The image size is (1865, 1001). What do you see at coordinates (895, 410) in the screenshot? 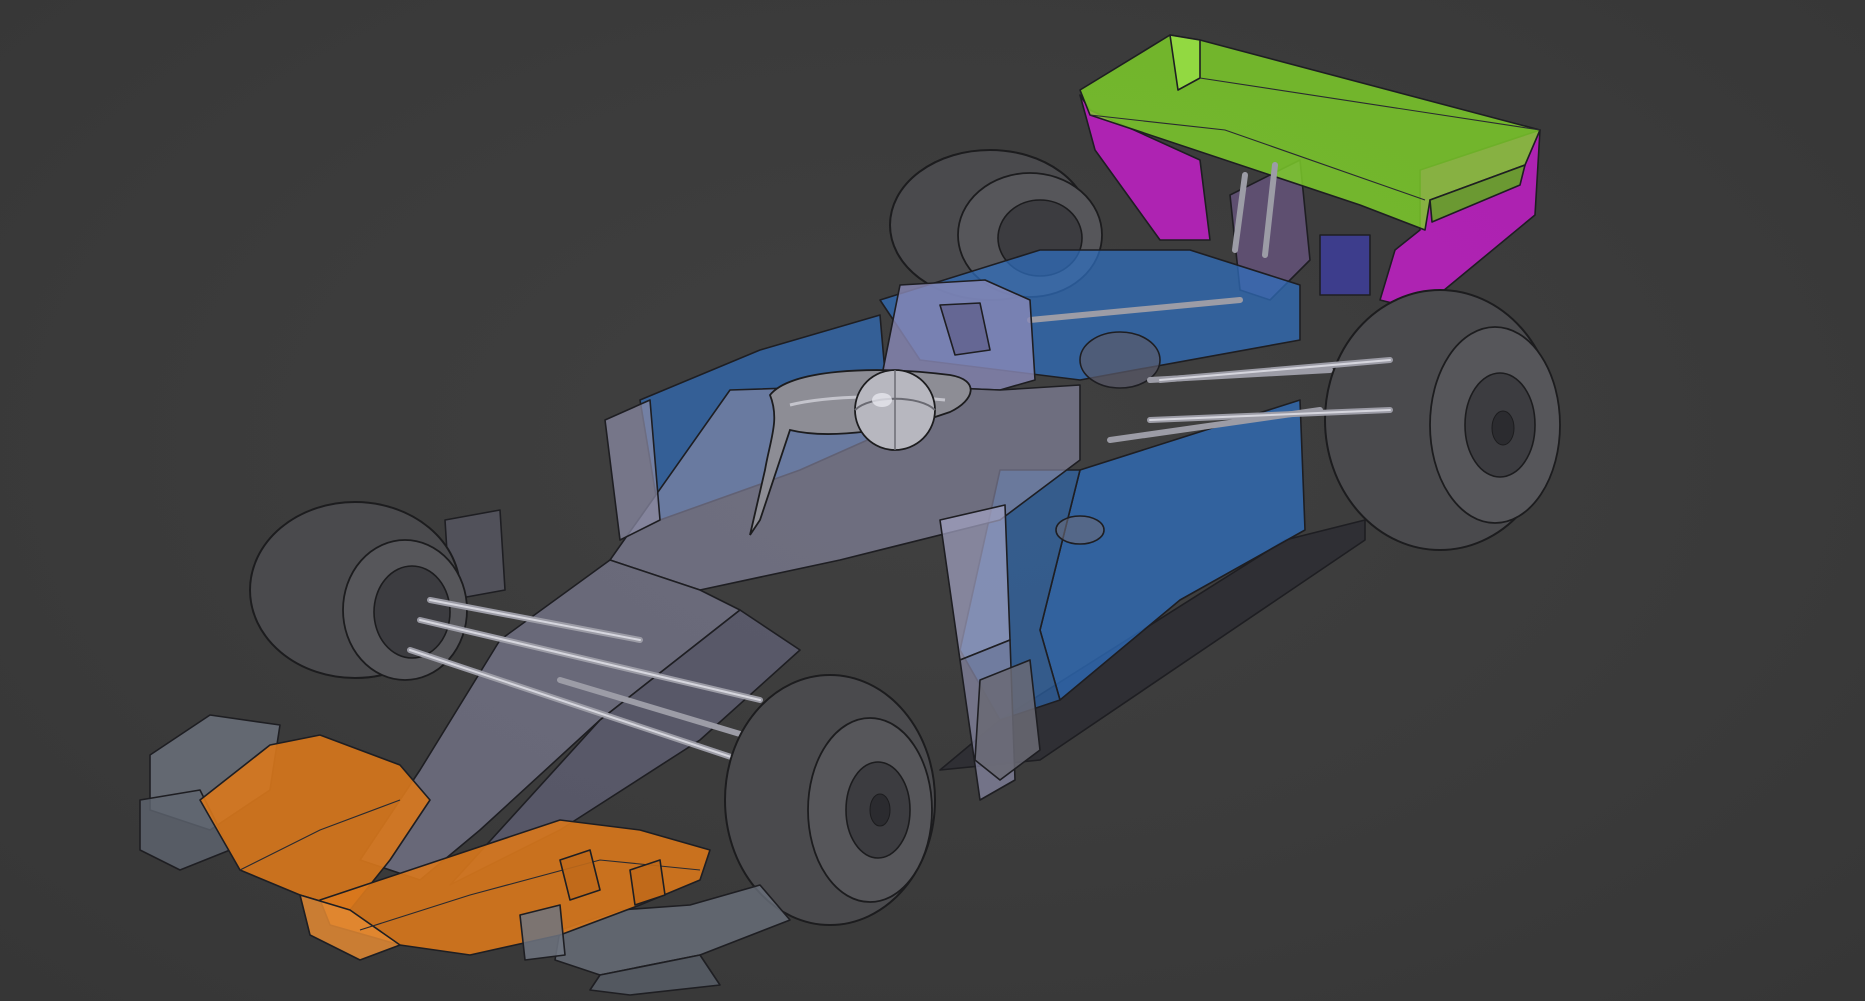
I see `driver-helmet` at bounding box center [895, 410].